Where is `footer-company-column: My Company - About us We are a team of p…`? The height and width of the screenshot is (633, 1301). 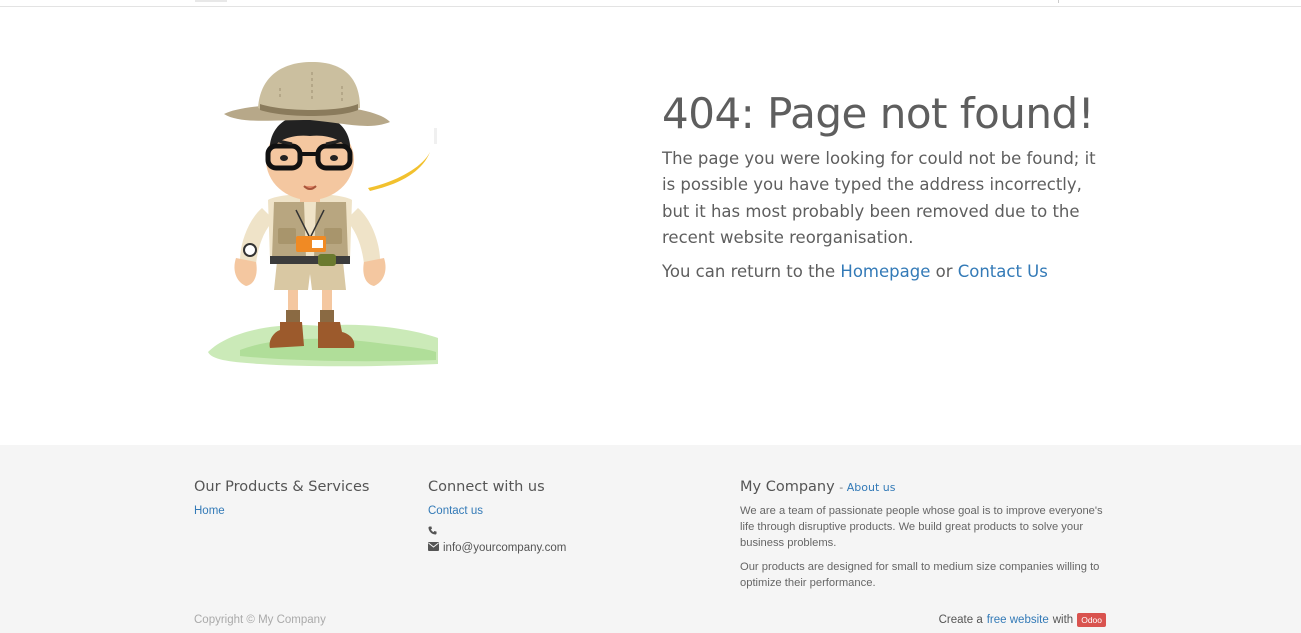 footer-company-column: My Company - About us We are a team of p… is located at coordinates (926, 534).